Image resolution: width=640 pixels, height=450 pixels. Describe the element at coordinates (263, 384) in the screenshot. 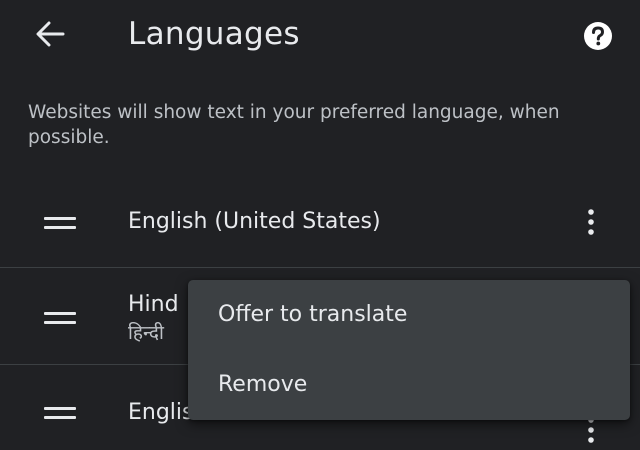

I see `menu-item-label: Remove` at that location.